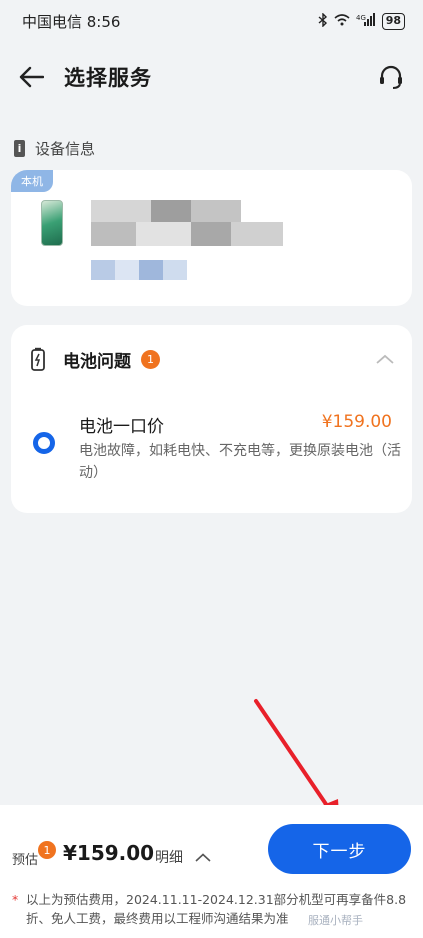 The image size is (423, 938). I want to click on status-bar: 中国电信 8:56 4G 98, so click(211, 21).